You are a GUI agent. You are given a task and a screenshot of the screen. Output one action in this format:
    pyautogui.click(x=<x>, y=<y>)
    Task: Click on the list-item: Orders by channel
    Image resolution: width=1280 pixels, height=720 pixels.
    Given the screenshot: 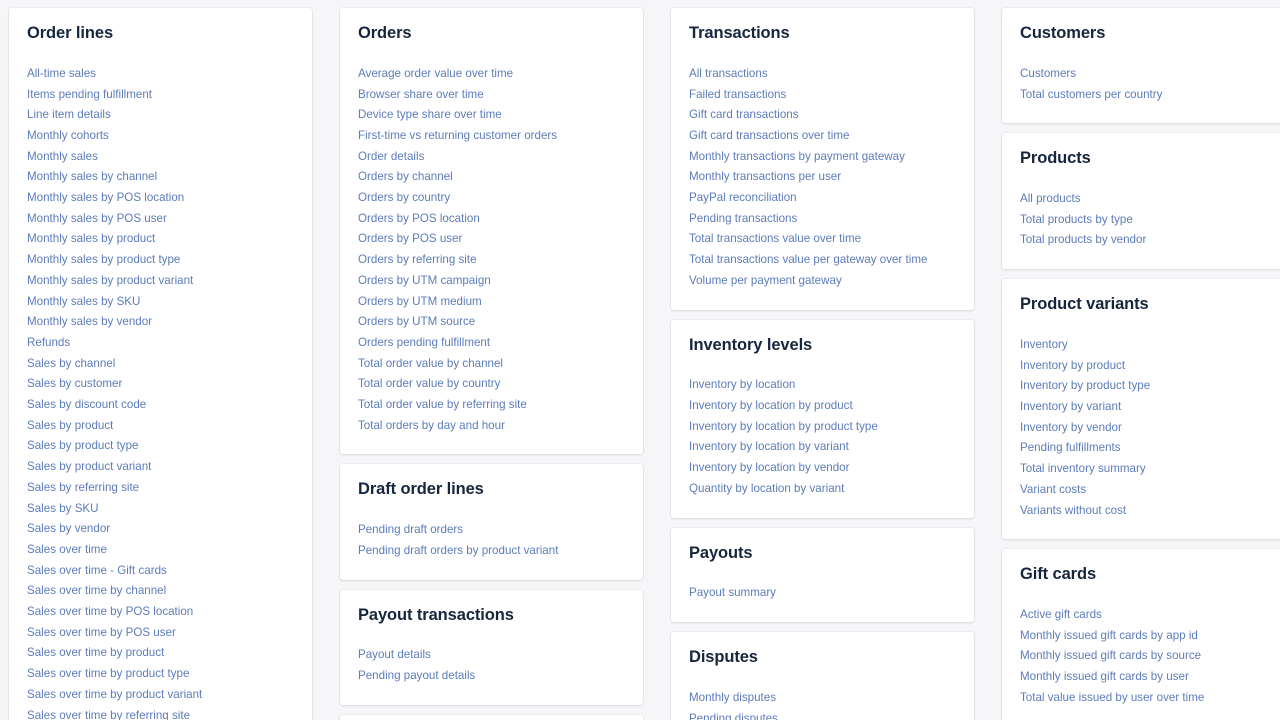 What is the action you would take?
    pyautogui.click(x=491, y=177)
    